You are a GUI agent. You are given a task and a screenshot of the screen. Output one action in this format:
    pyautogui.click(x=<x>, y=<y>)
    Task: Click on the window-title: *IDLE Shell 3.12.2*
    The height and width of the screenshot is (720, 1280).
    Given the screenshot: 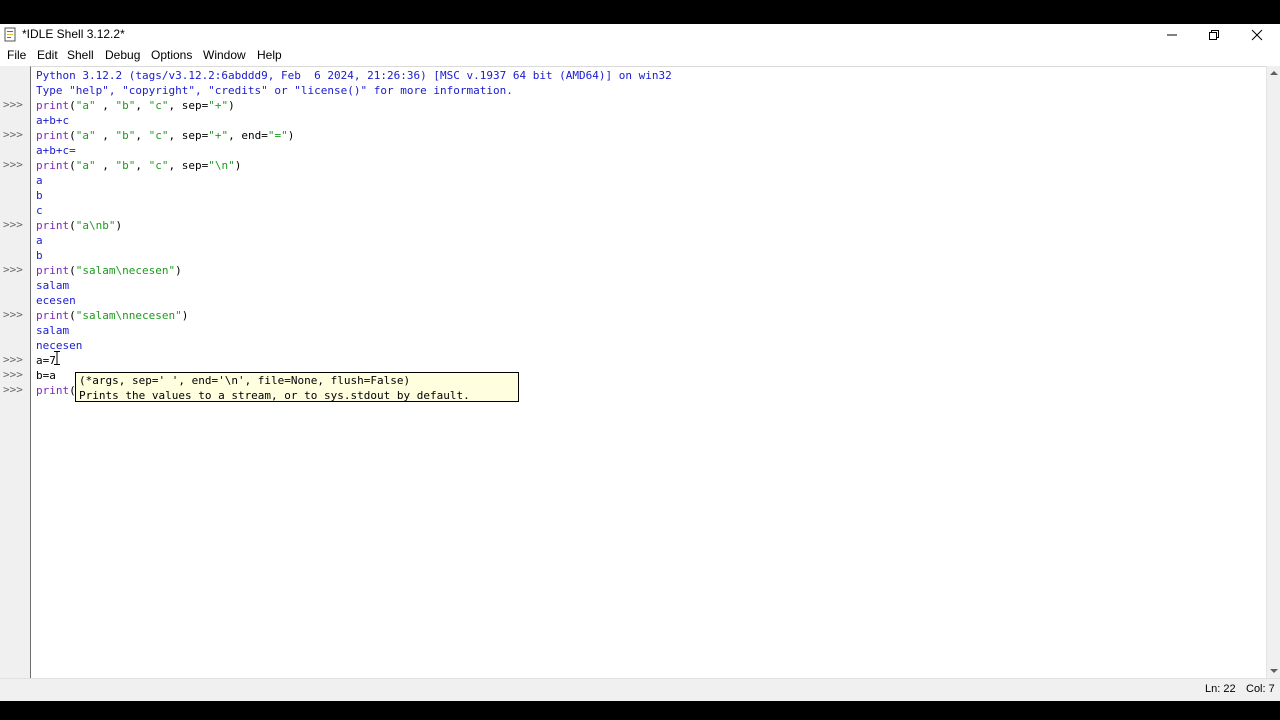 What is the action you would take?
    pyautogui.click(x=73, y=34)
    